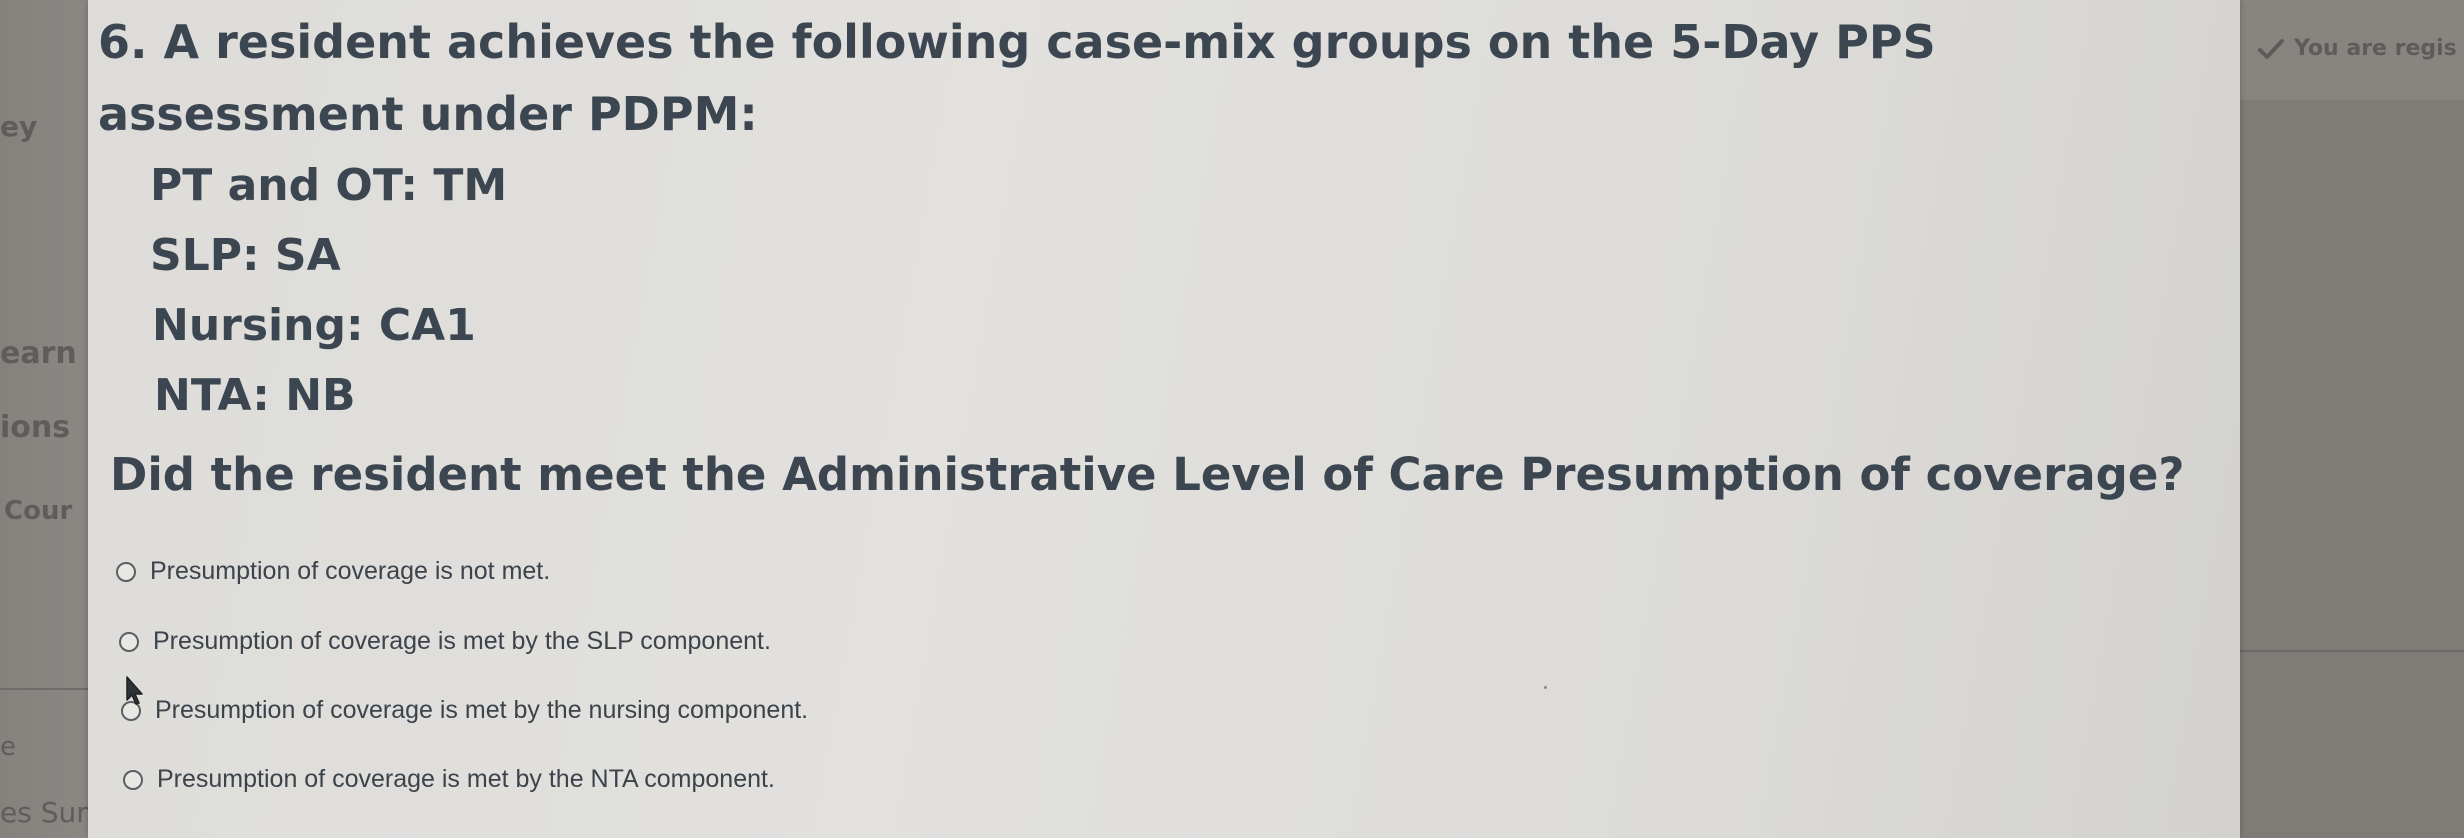 The image size is (2464, 838). What do you see at coordinates (38, 511) in the screenshot?
I see `sidebar-fragment: Cour` at bounding box center [38, 511].